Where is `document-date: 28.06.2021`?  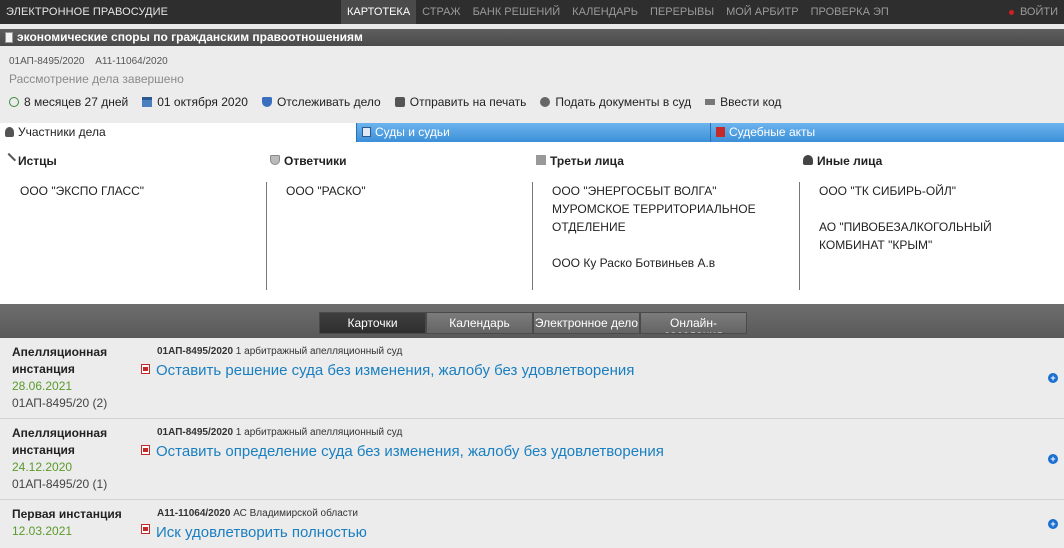
document-date: 28.06.2021 is located at coordinates (42, 386).